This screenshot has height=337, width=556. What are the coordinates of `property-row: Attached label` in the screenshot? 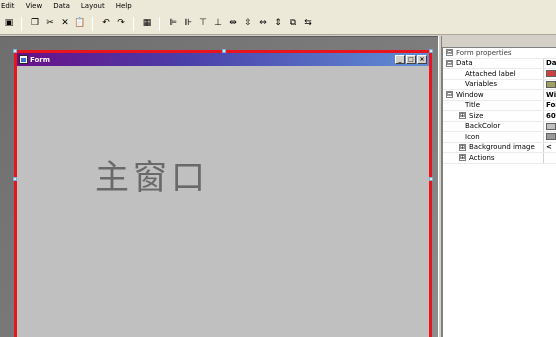 It's located at (499, 74).